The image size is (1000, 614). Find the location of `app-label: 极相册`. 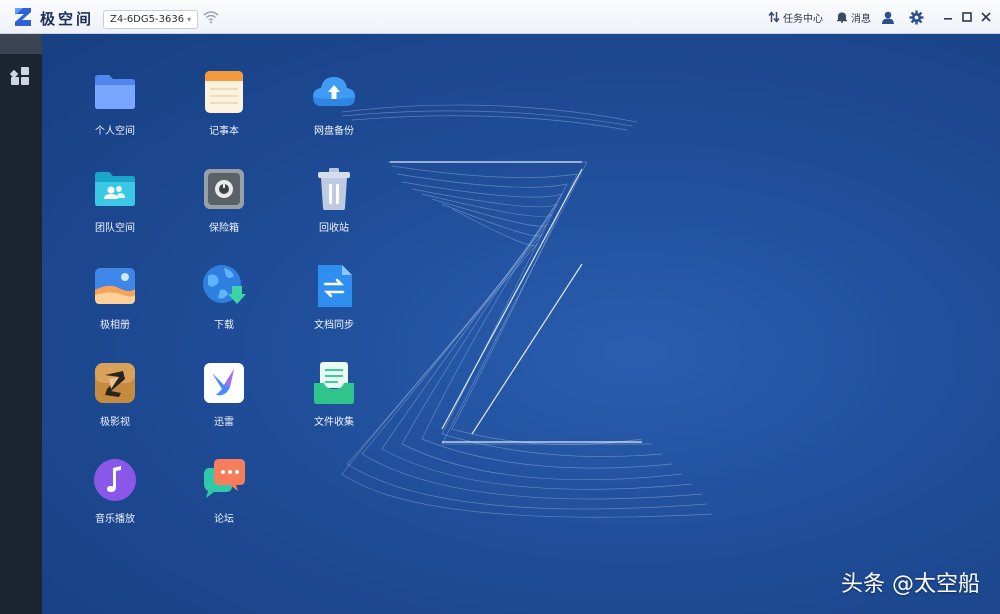

app-label: 极相册 is located at coordinates (115, 325).